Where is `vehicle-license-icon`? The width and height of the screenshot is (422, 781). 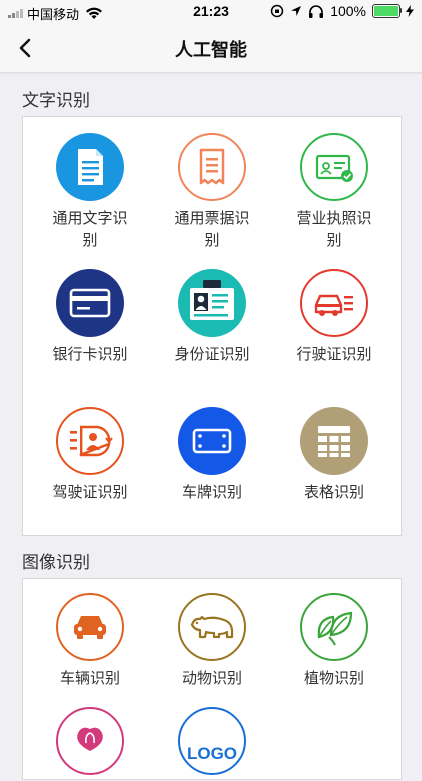
vehicle-license-icon is located at coordinates (334, 303).